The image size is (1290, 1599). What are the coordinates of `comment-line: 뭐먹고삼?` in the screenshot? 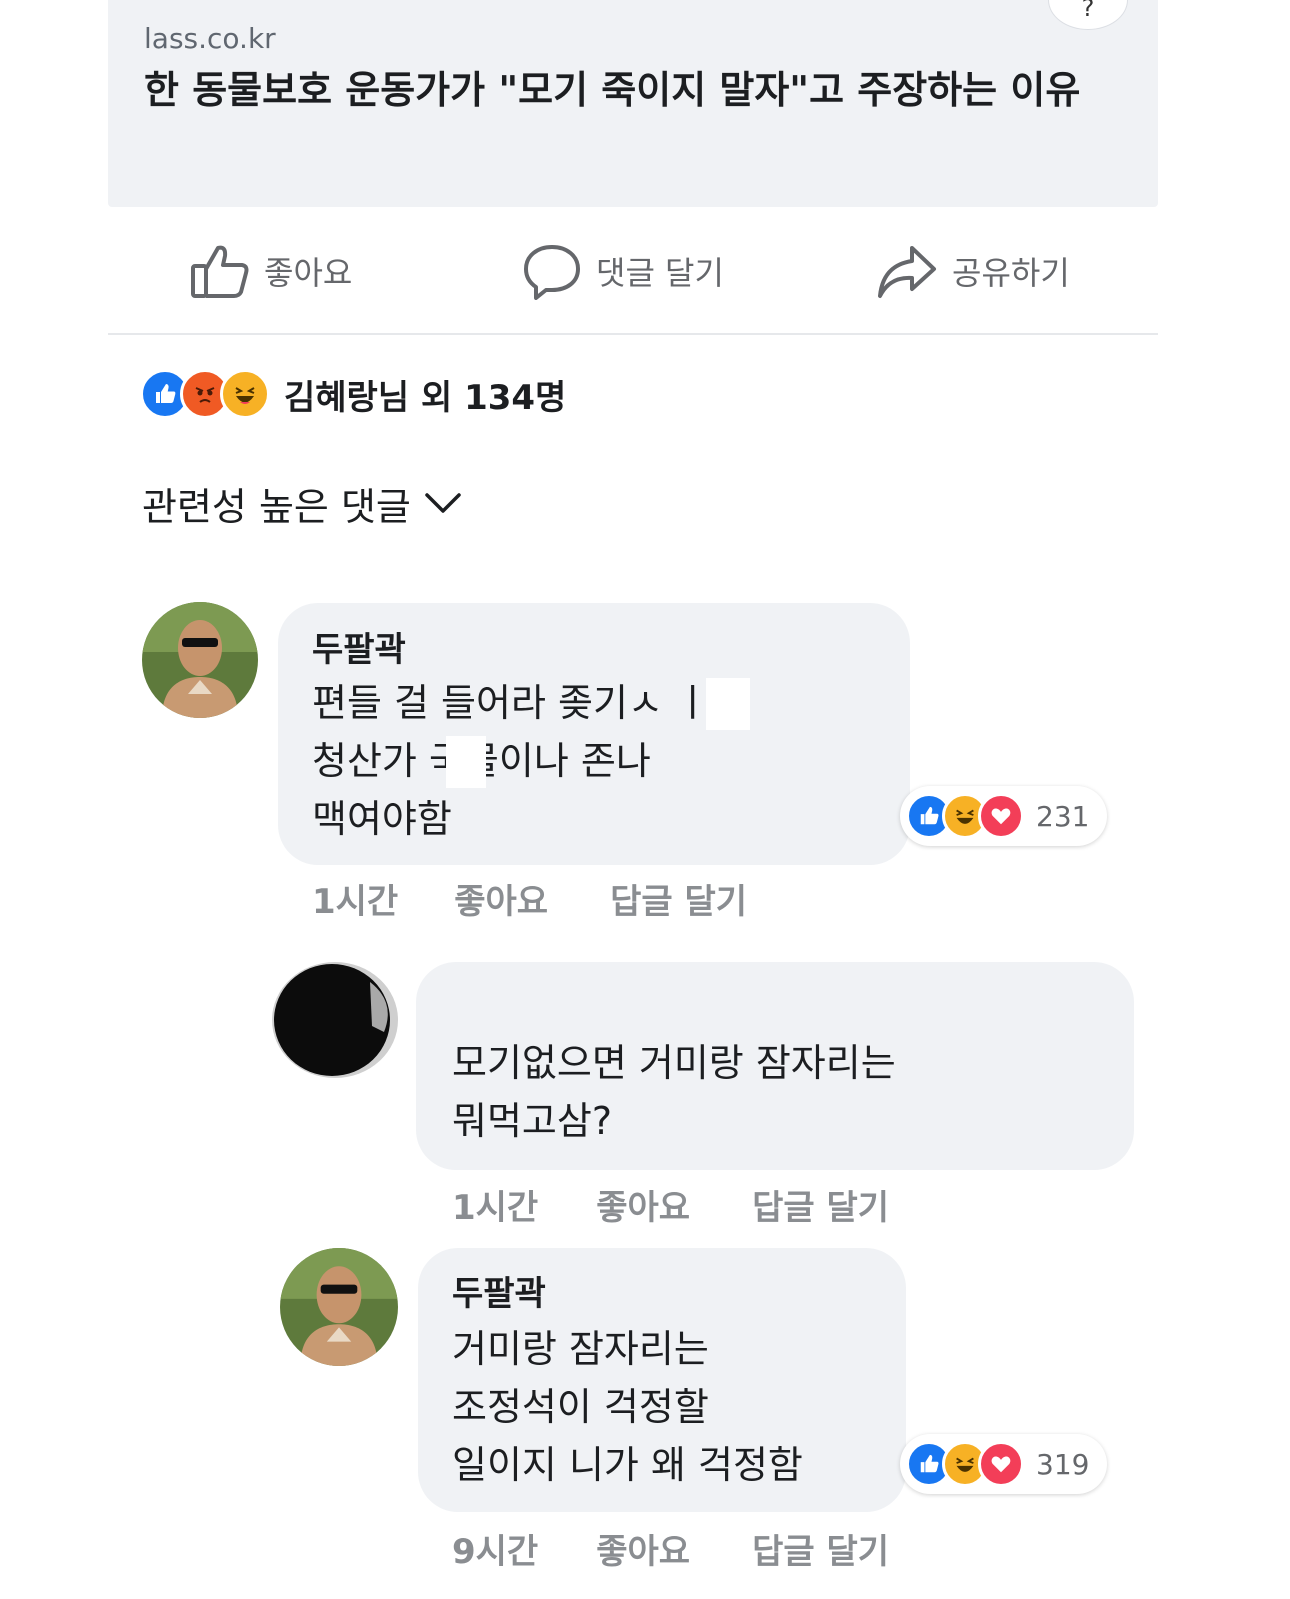 It's located at (532, 1121).